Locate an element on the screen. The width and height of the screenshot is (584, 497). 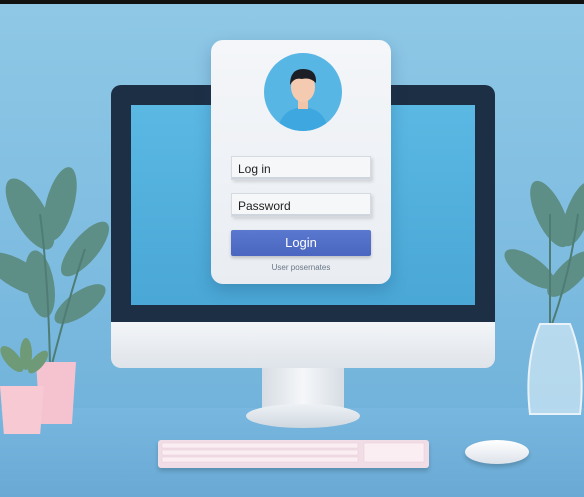
user-avatar-icon is located at coordinates (303, 92).